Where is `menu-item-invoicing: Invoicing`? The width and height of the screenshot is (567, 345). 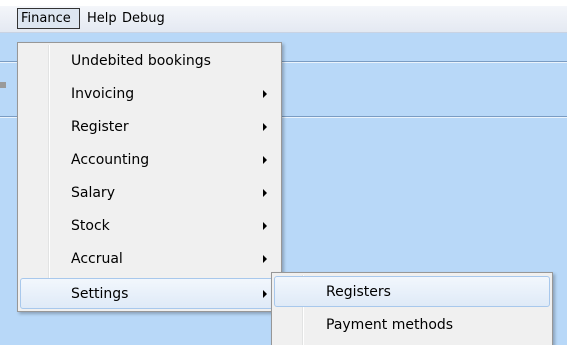 menu-item-invoicing: Invoicing is located at coordinates (149, 94).